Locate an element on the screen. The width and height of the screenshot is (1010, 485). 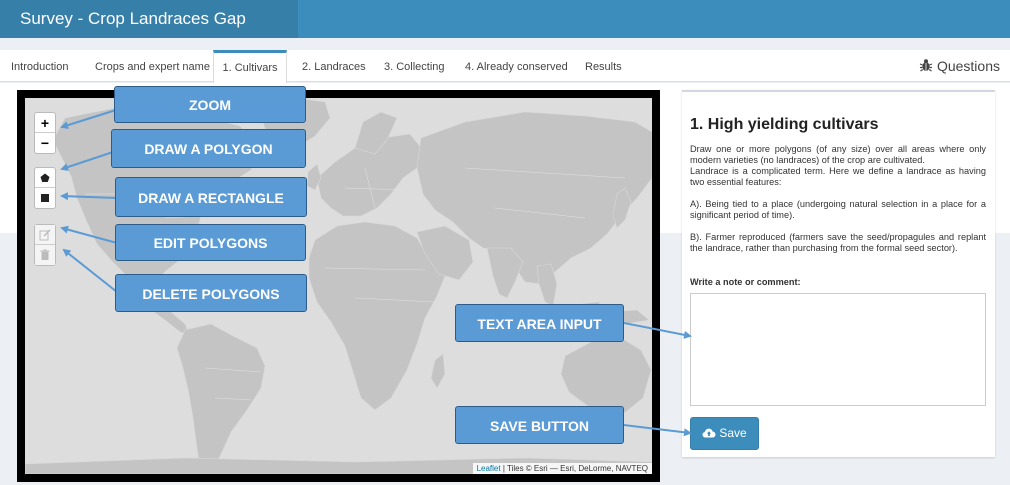
square-icon is located at coordinates (45, 198).